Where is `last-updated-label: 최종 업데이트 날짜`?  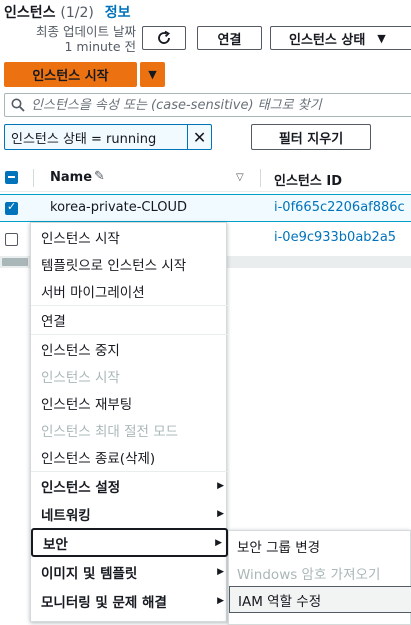
last-updated-label: 최종 업데이트 날짜 is located at coordinates (86, 31).